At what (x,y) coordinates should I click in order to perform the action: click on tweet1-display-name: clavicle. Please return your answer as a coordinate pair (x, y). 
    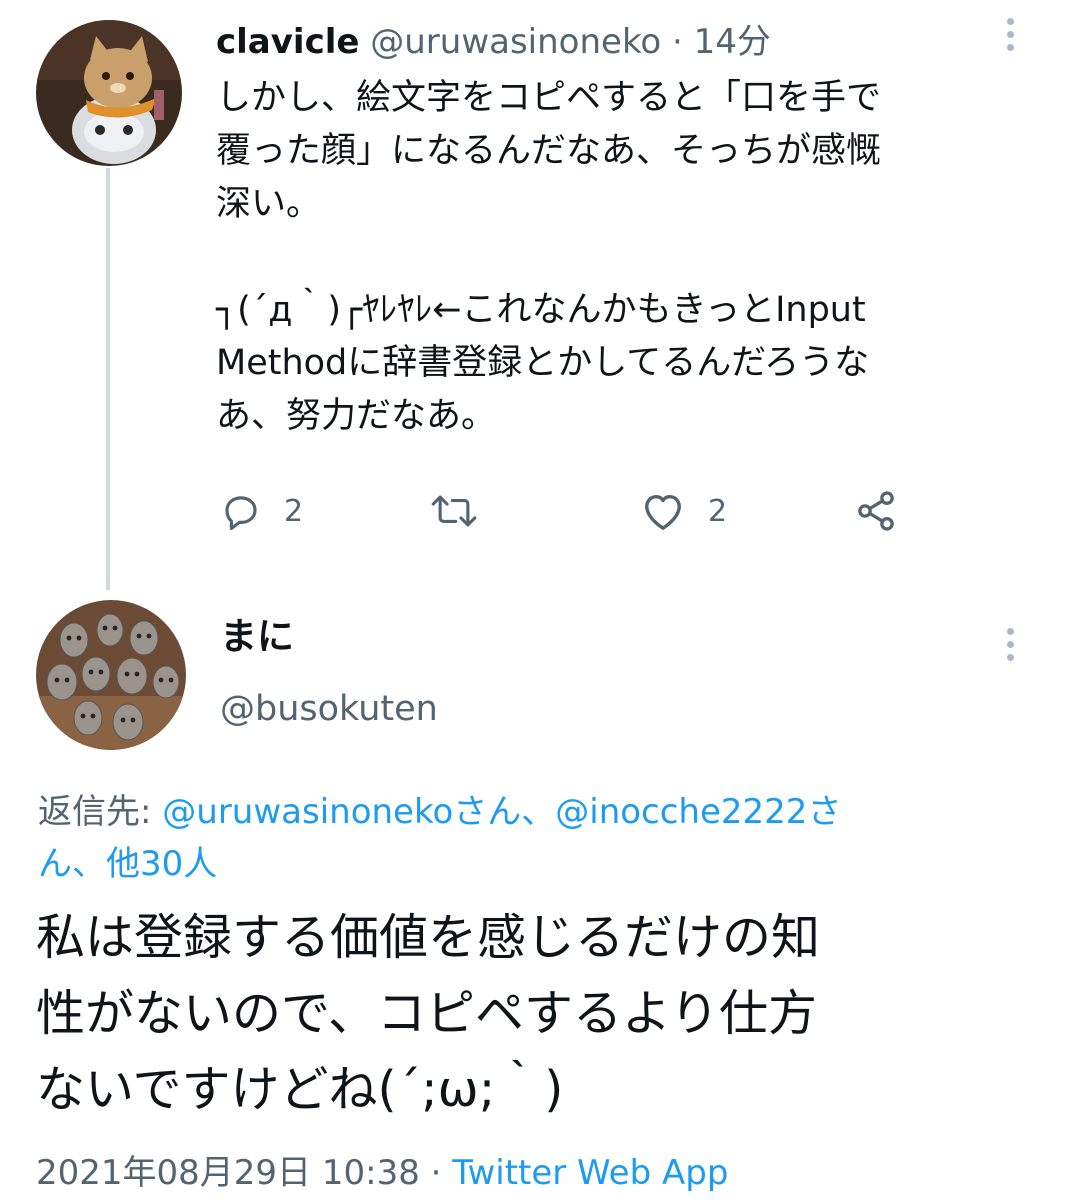
    Looking at the image, I should click on (287, 42).